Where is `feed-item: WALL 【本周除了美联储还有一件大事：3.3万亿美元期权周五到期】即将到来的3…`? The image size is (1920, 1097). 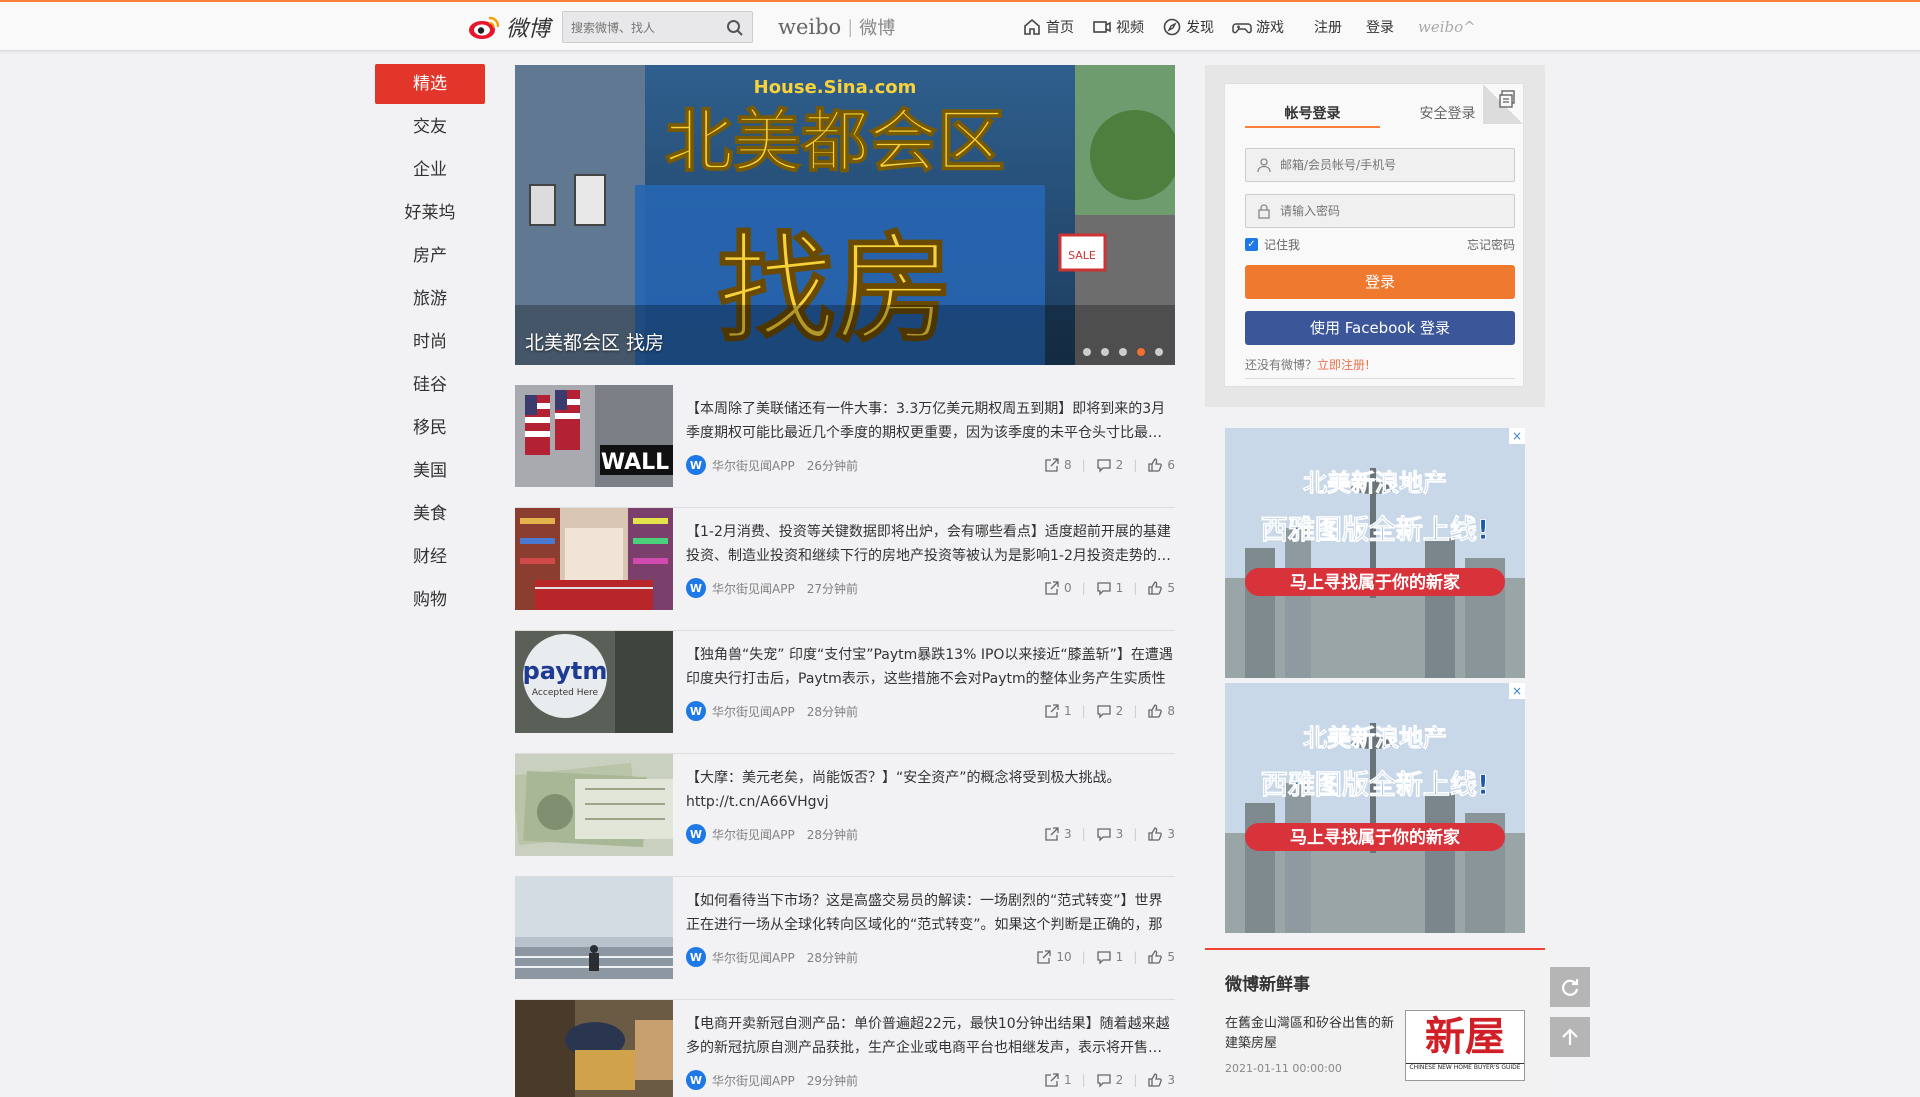 feed-item: WALL 【本周除了美联储还有一件大事：3.3万亿美元期权周五到期】即将到来的3… is located at coordinates (845, 446).